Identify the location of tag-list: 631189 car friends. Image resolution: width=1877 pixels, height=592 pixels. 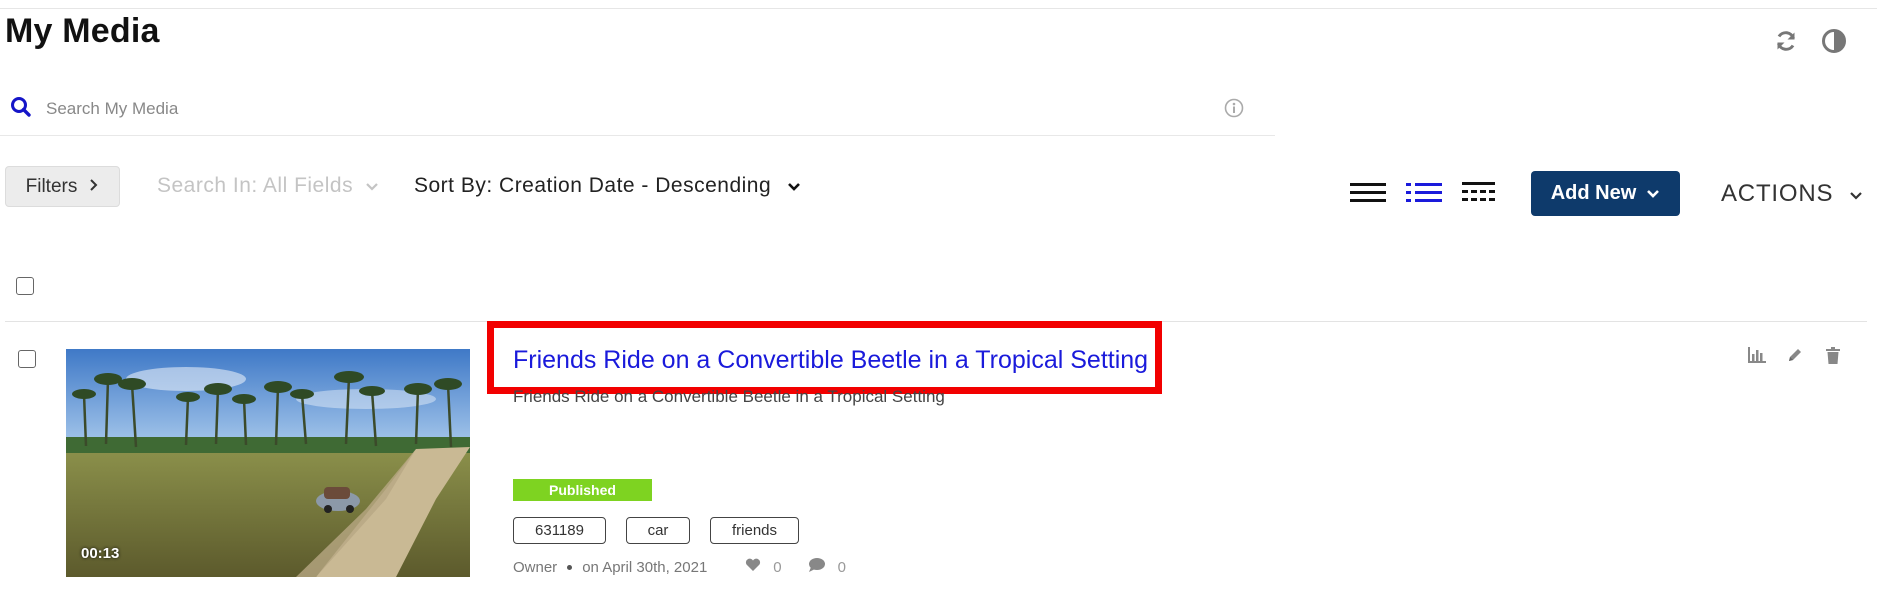
(656, 530).